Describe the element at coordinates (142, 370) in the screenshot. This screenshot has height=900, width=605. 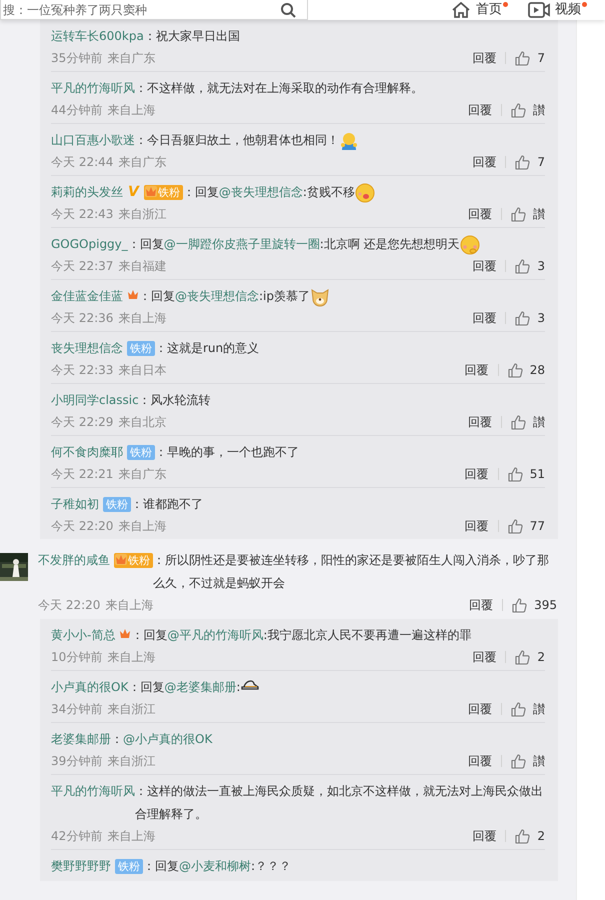
I see `comment-location: 来自日本` at that location.